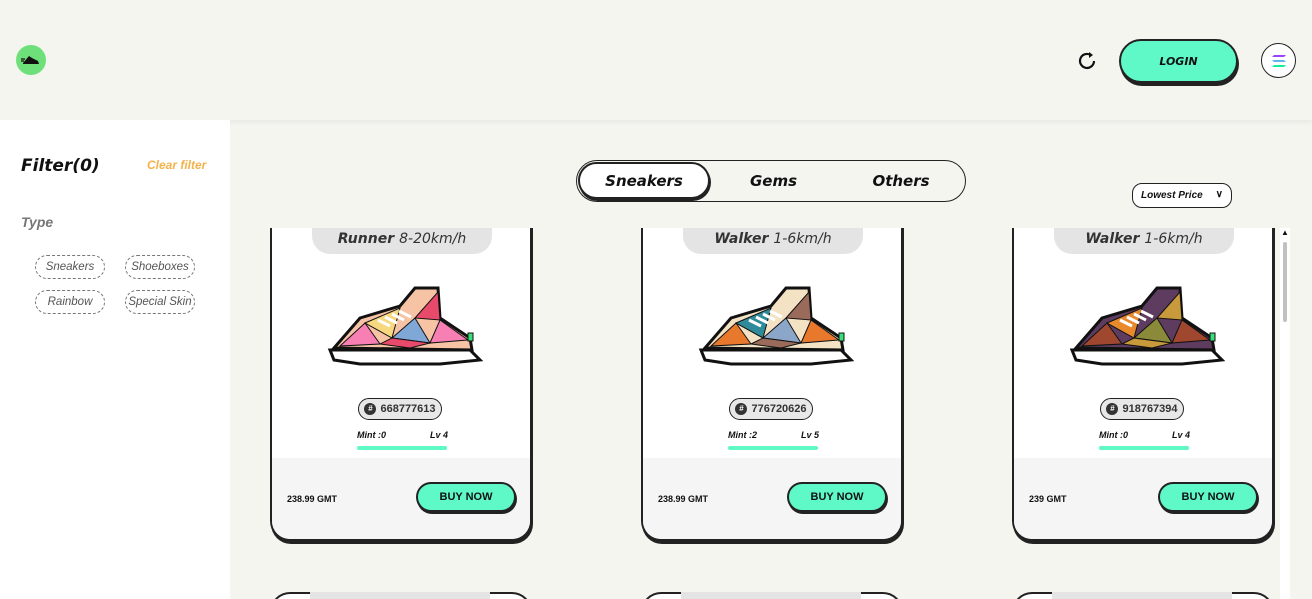 The image size is (1312, 599). What do you see at coordinates (1285, 413) in the screenshot?
I see `grid-scrollbar: ▲` at bounding box center [1285, 413].